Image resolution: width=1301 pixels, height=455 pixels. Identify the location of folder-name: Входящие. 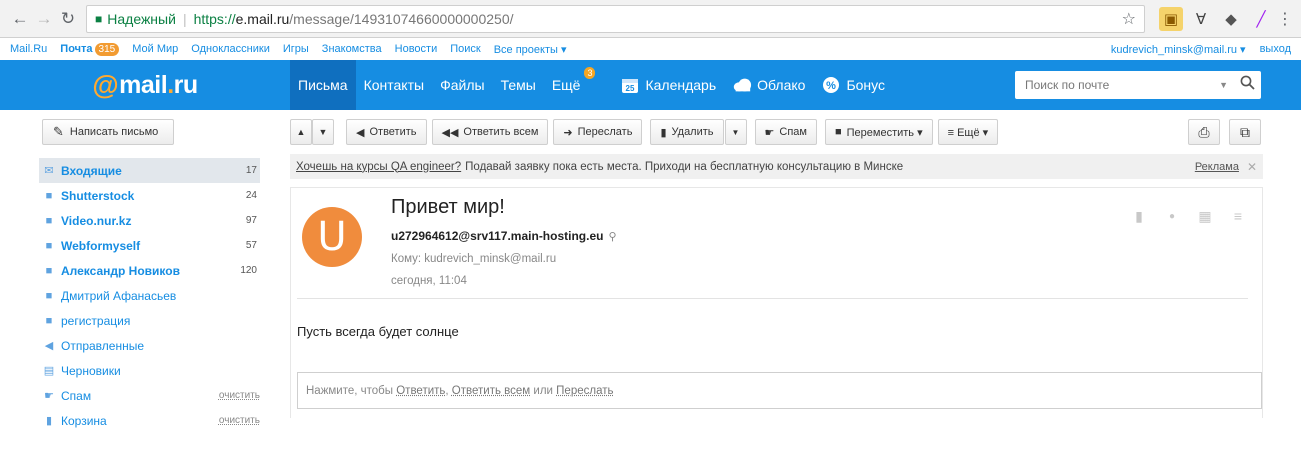
(91, 170).